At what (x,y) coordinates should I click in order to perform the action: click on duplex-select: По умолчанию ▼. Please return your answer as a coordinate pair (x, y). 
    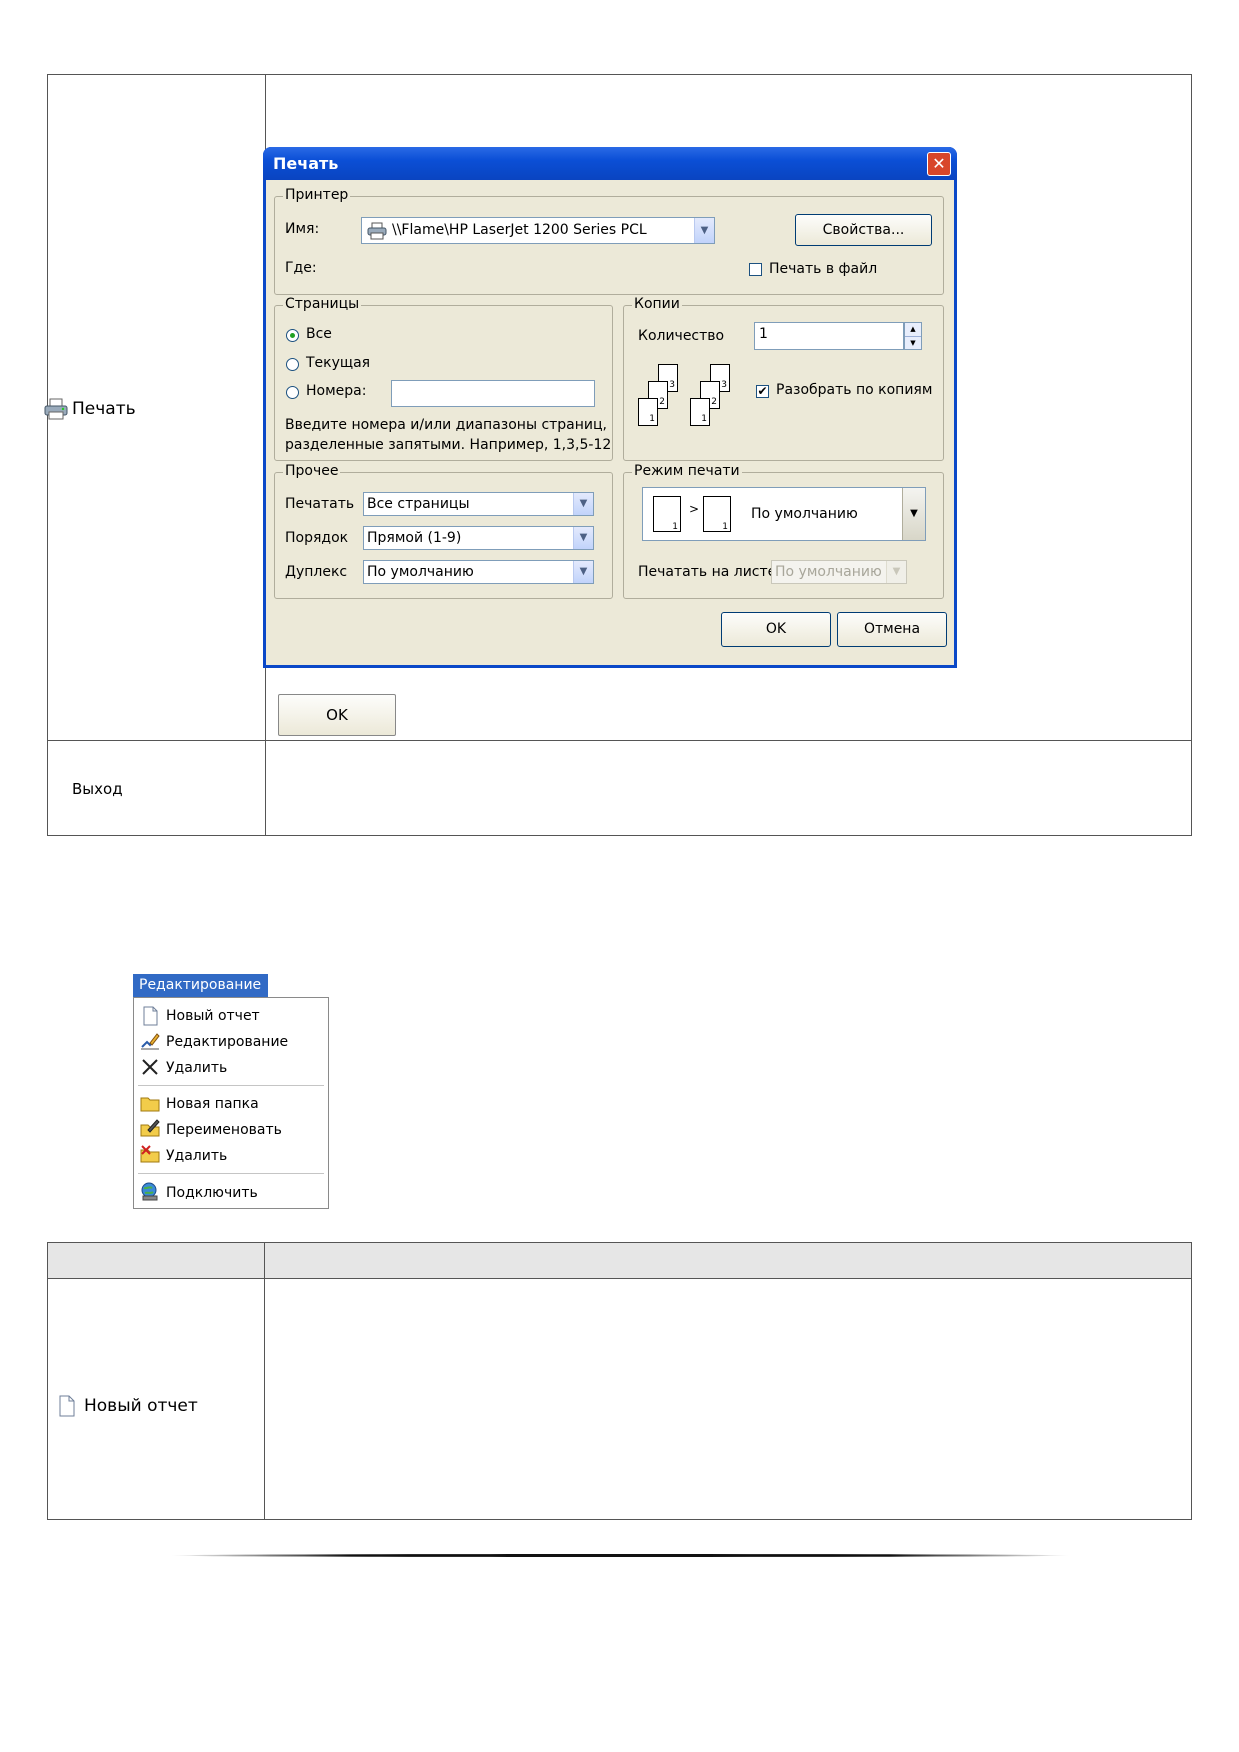
    Looking at the image, I should click on (478, 572).